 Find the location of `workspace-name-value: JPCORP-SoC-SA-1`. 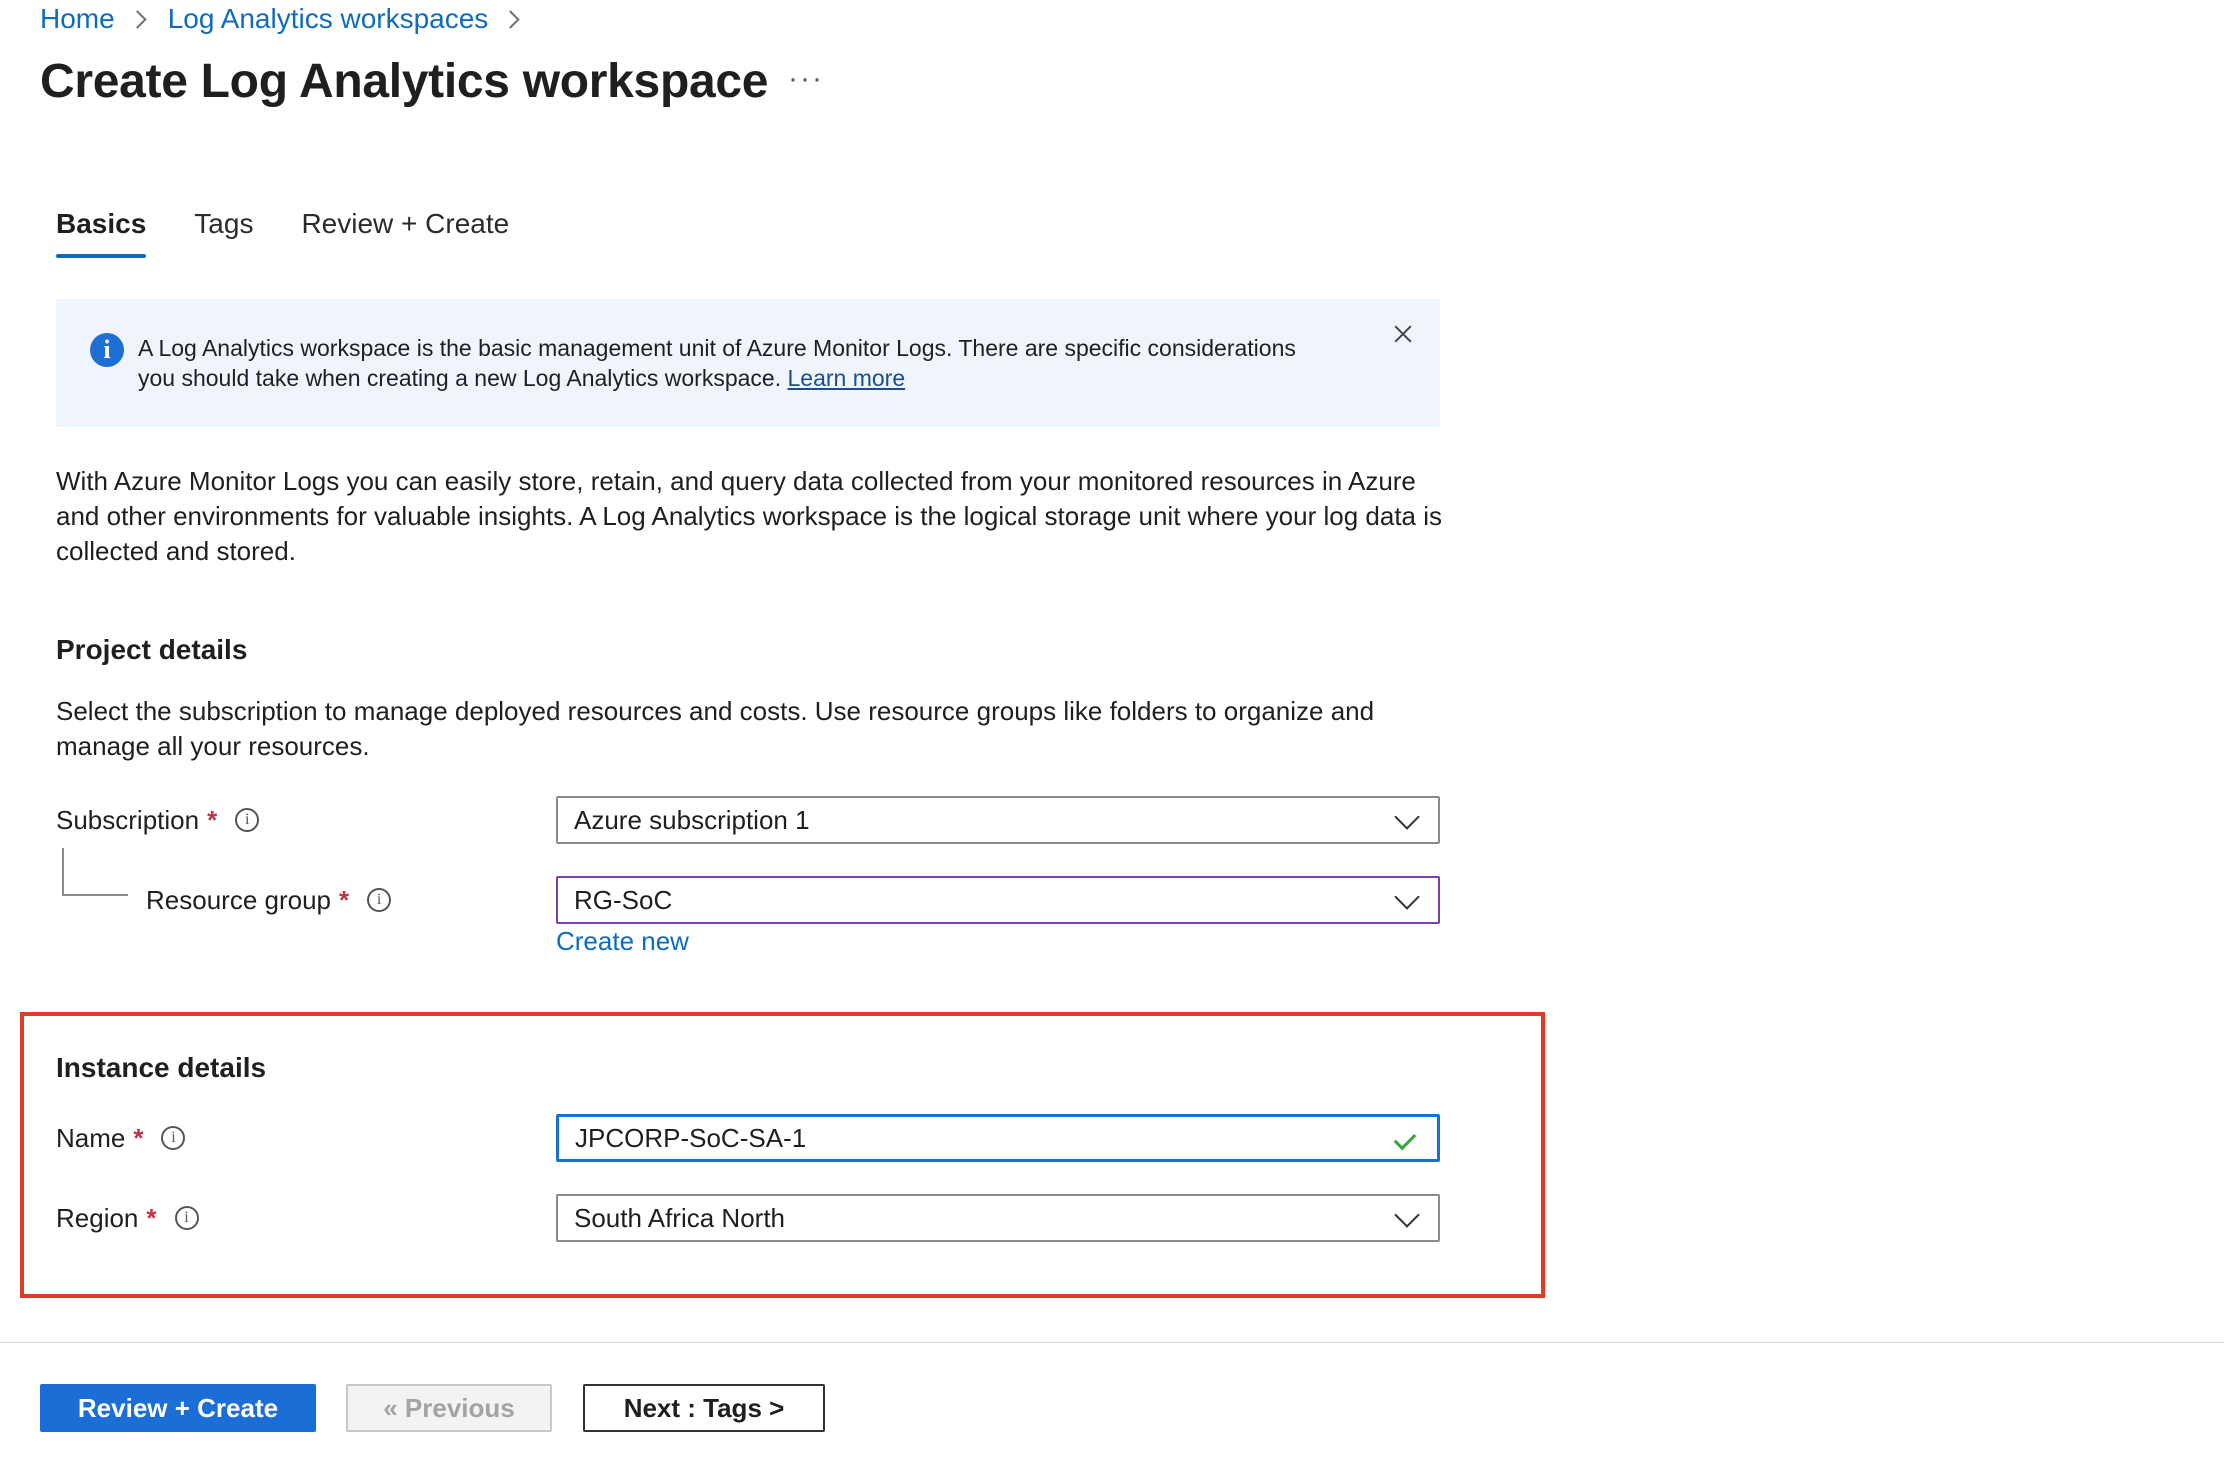

workspace-name-value: JPCORP-SoC-SA-1 is located at coordinates (691, 1137).